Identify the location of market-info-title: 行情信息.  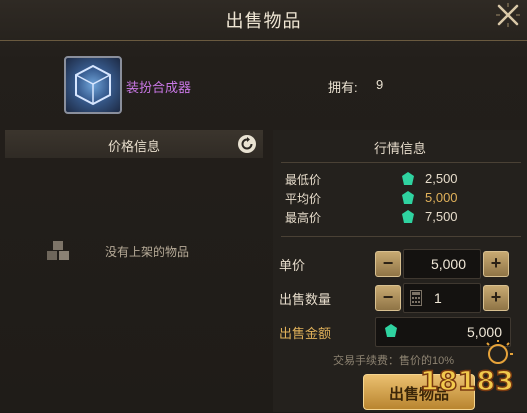
(399, 148).